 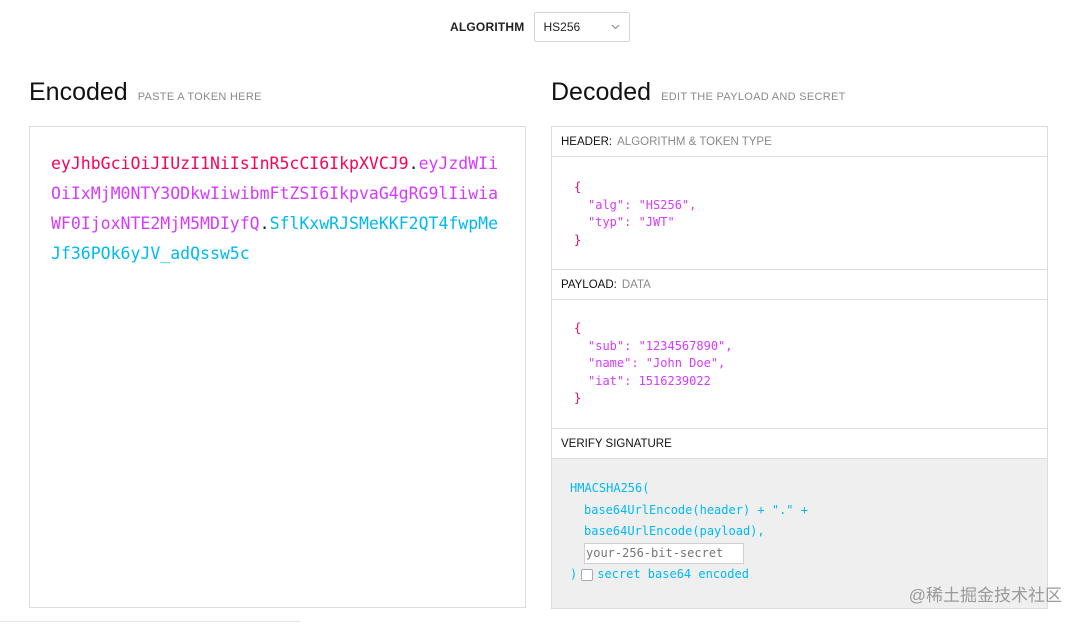 What do you see at coordinates (578, 239) in the screenshot?
I see `header-close-brace: }` at bounding box center [578, 239].